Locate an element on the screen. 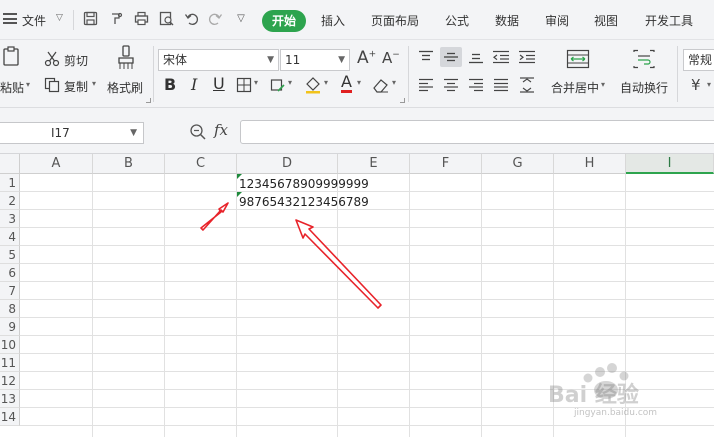 Image resolution: width=714 pixels, height=437 pixels. increase-indent-icon is located at coordinates (527, 59).